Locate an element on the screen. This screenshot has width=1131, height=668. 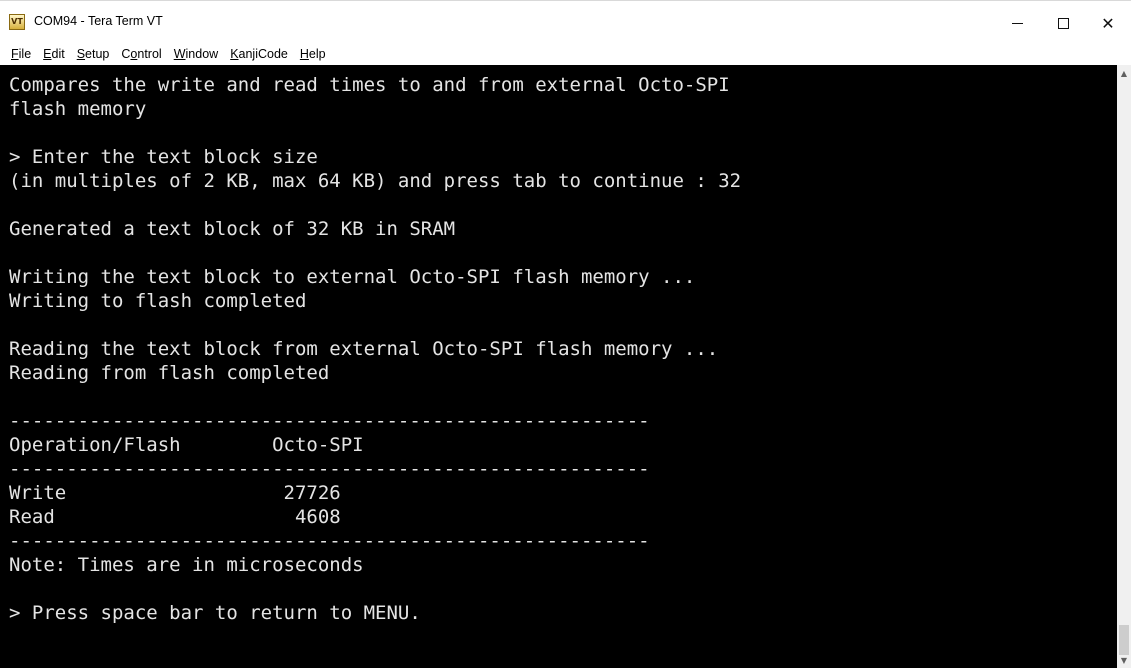
menu-item-help: Help is located at coordinates (313, 54).